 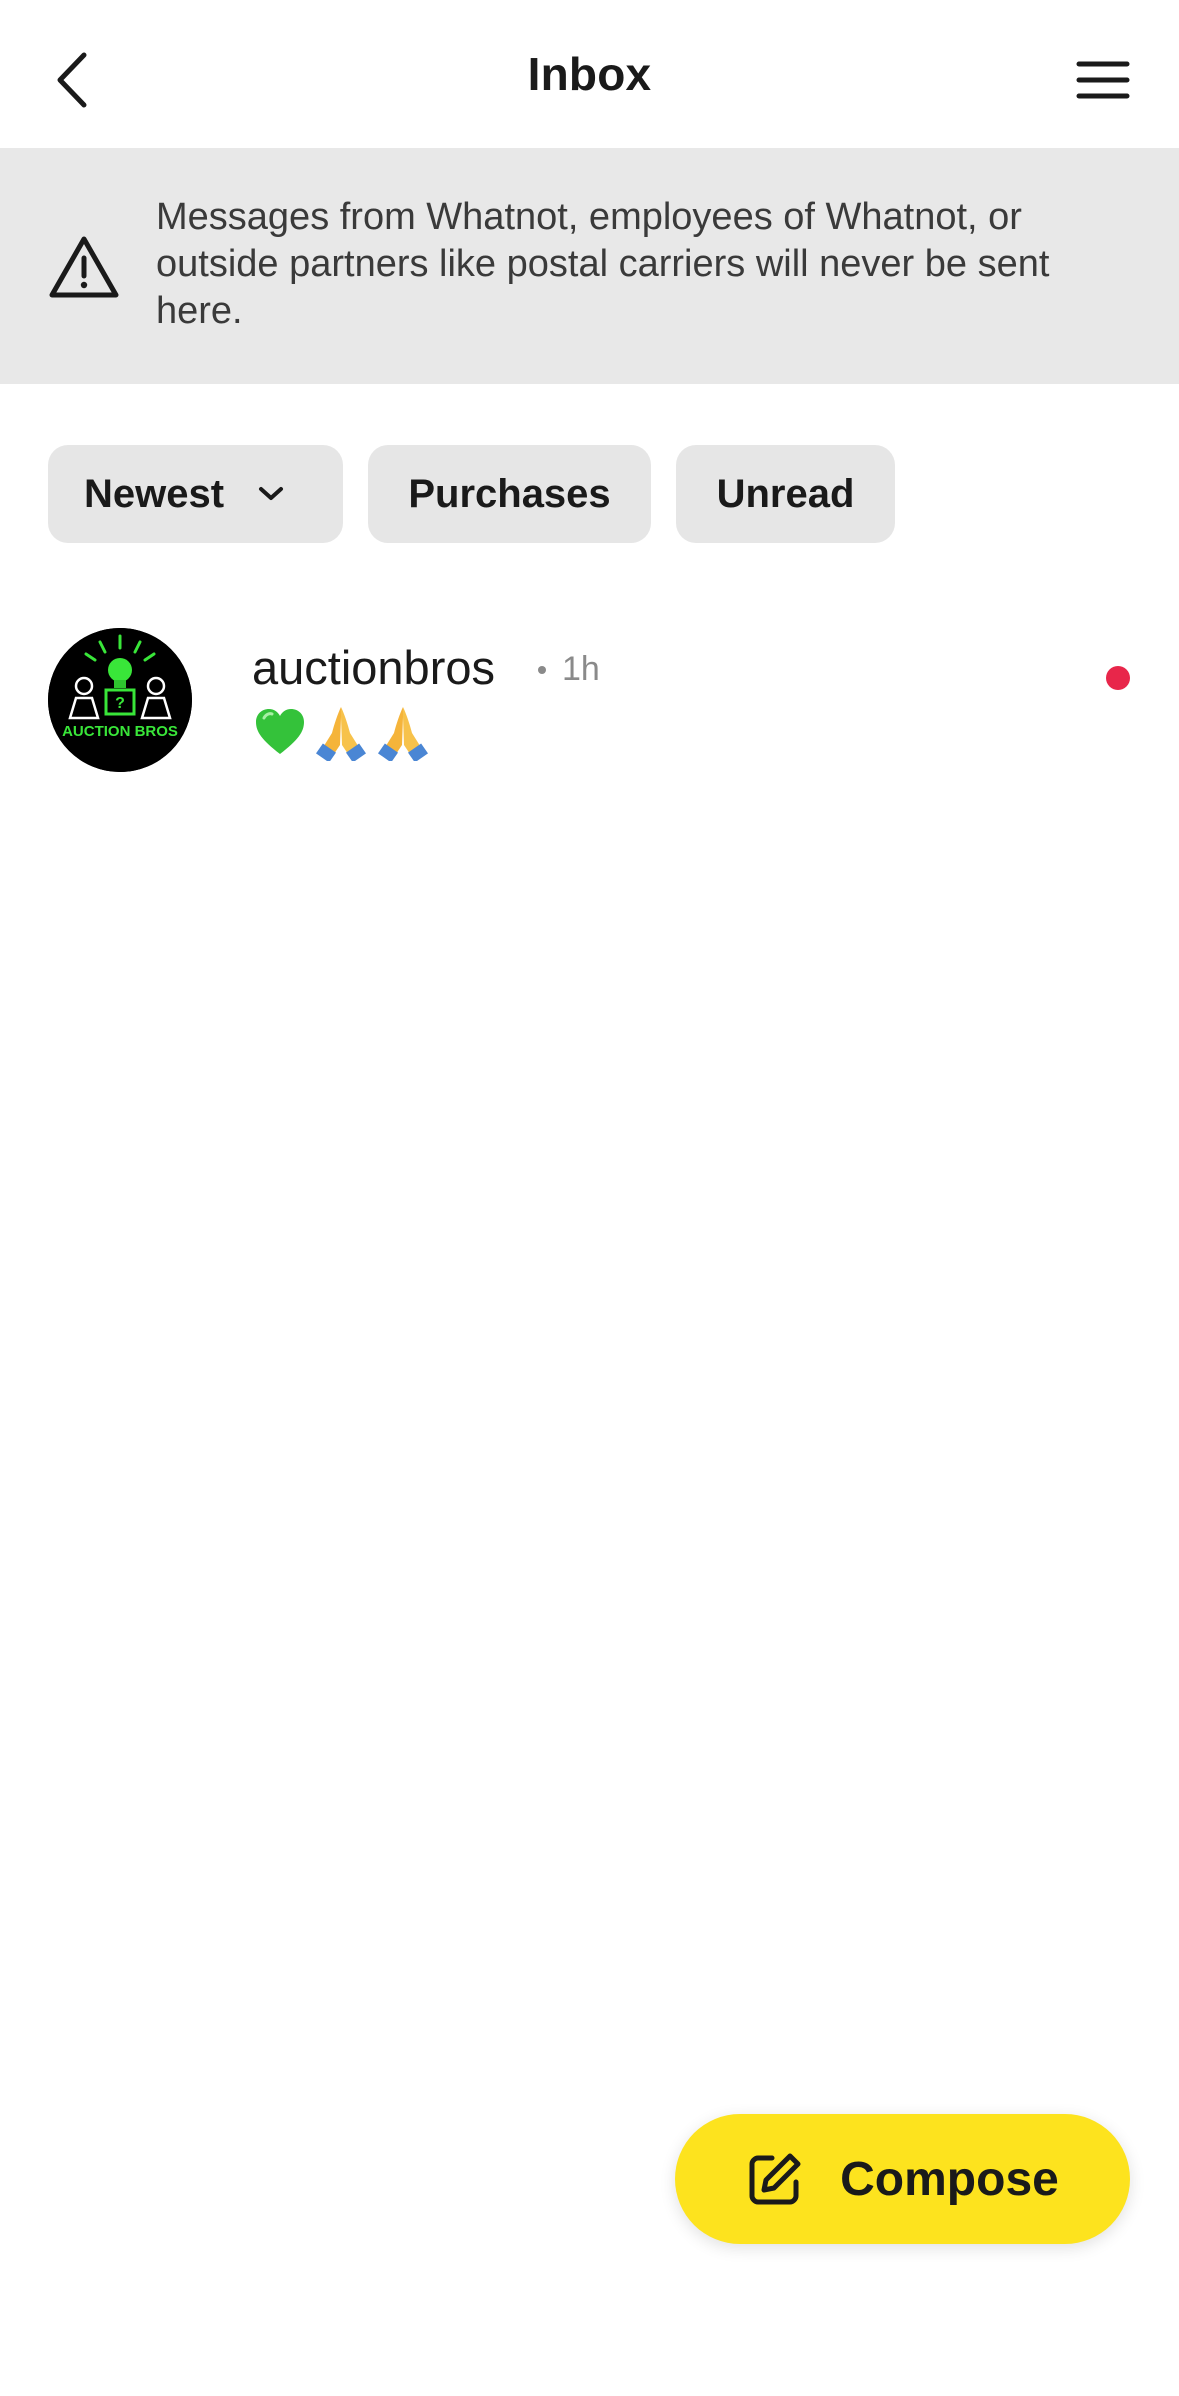 I want to click on conversation-sender: auctionbros, so click(x=373, y=667).